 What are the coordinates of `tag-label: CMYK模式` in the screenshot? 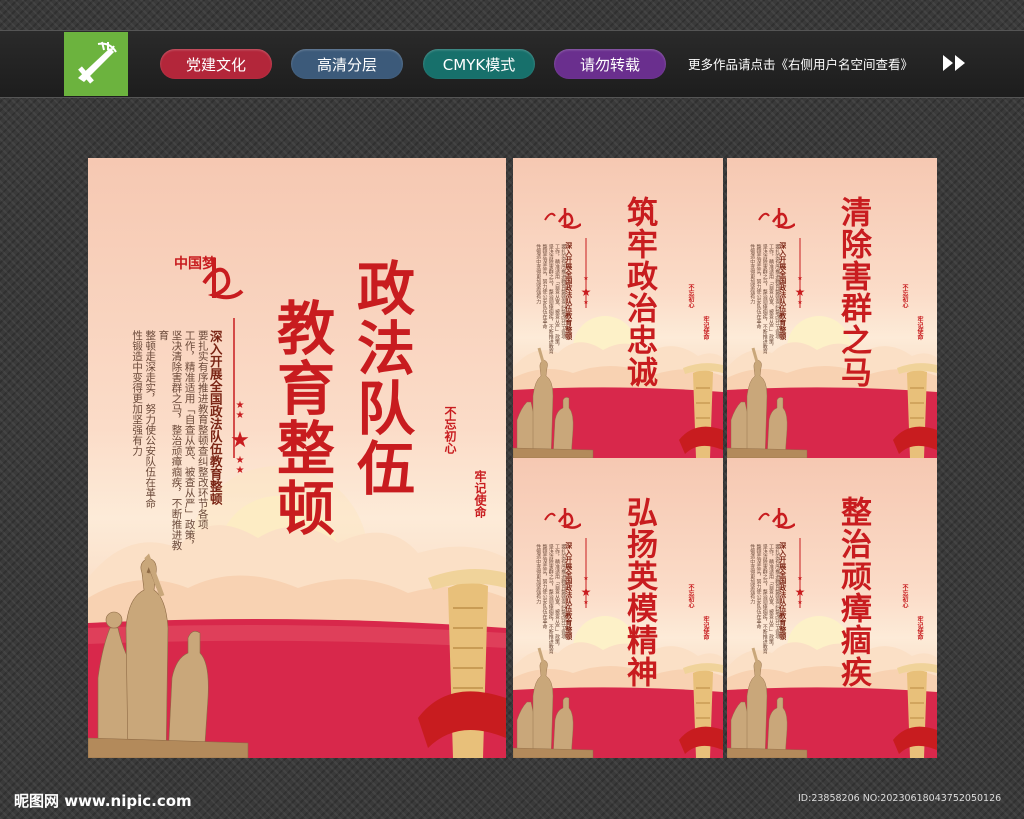 It's located at (479, 64).